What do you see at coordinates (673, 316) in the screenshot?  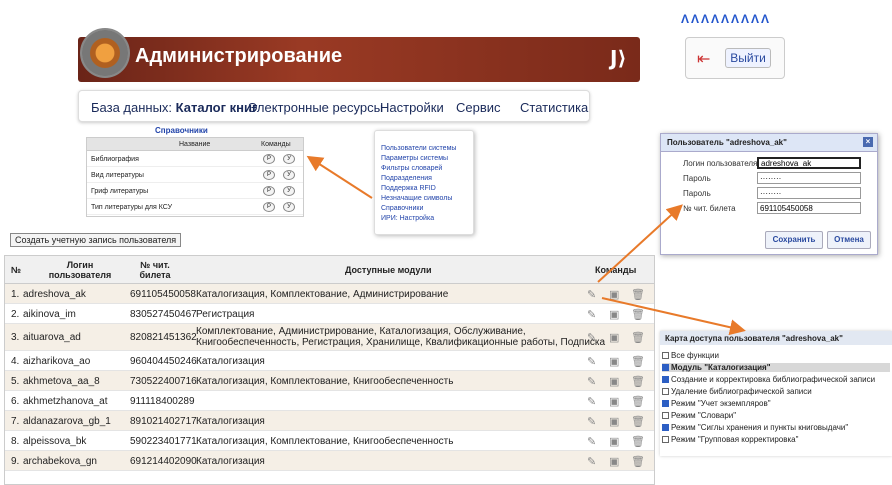 I see `arrow-to-access-card` at bounding box center [673, 316].